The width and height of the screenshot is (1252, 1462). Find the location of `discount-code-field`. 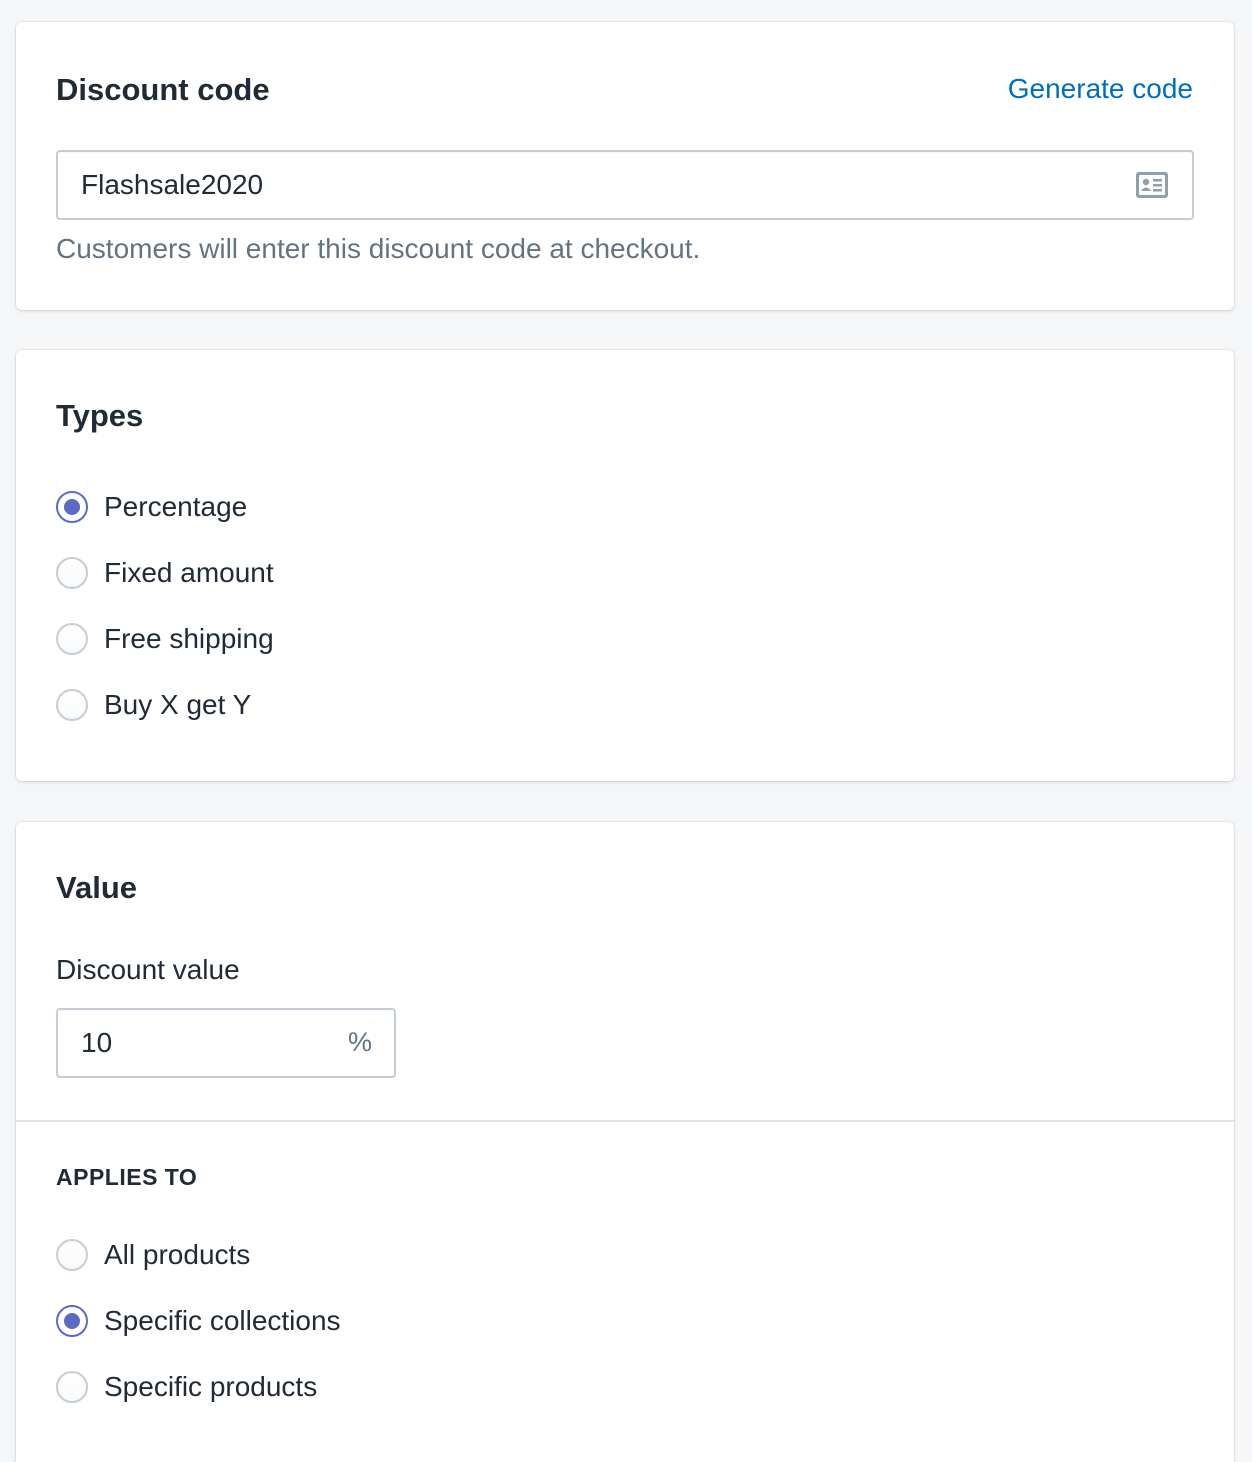

discount-code-field is located at coordinates (625, 185).